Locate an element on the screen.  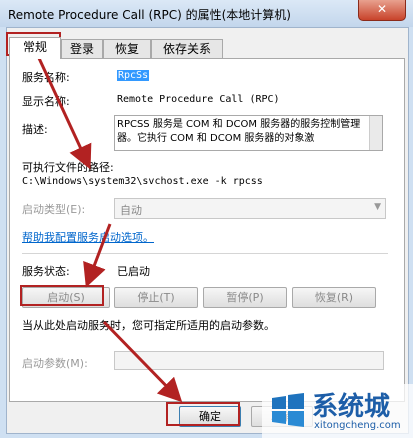
watermark-logo: 系统城 xitongcheng.com is located at coordinates (337, 411).